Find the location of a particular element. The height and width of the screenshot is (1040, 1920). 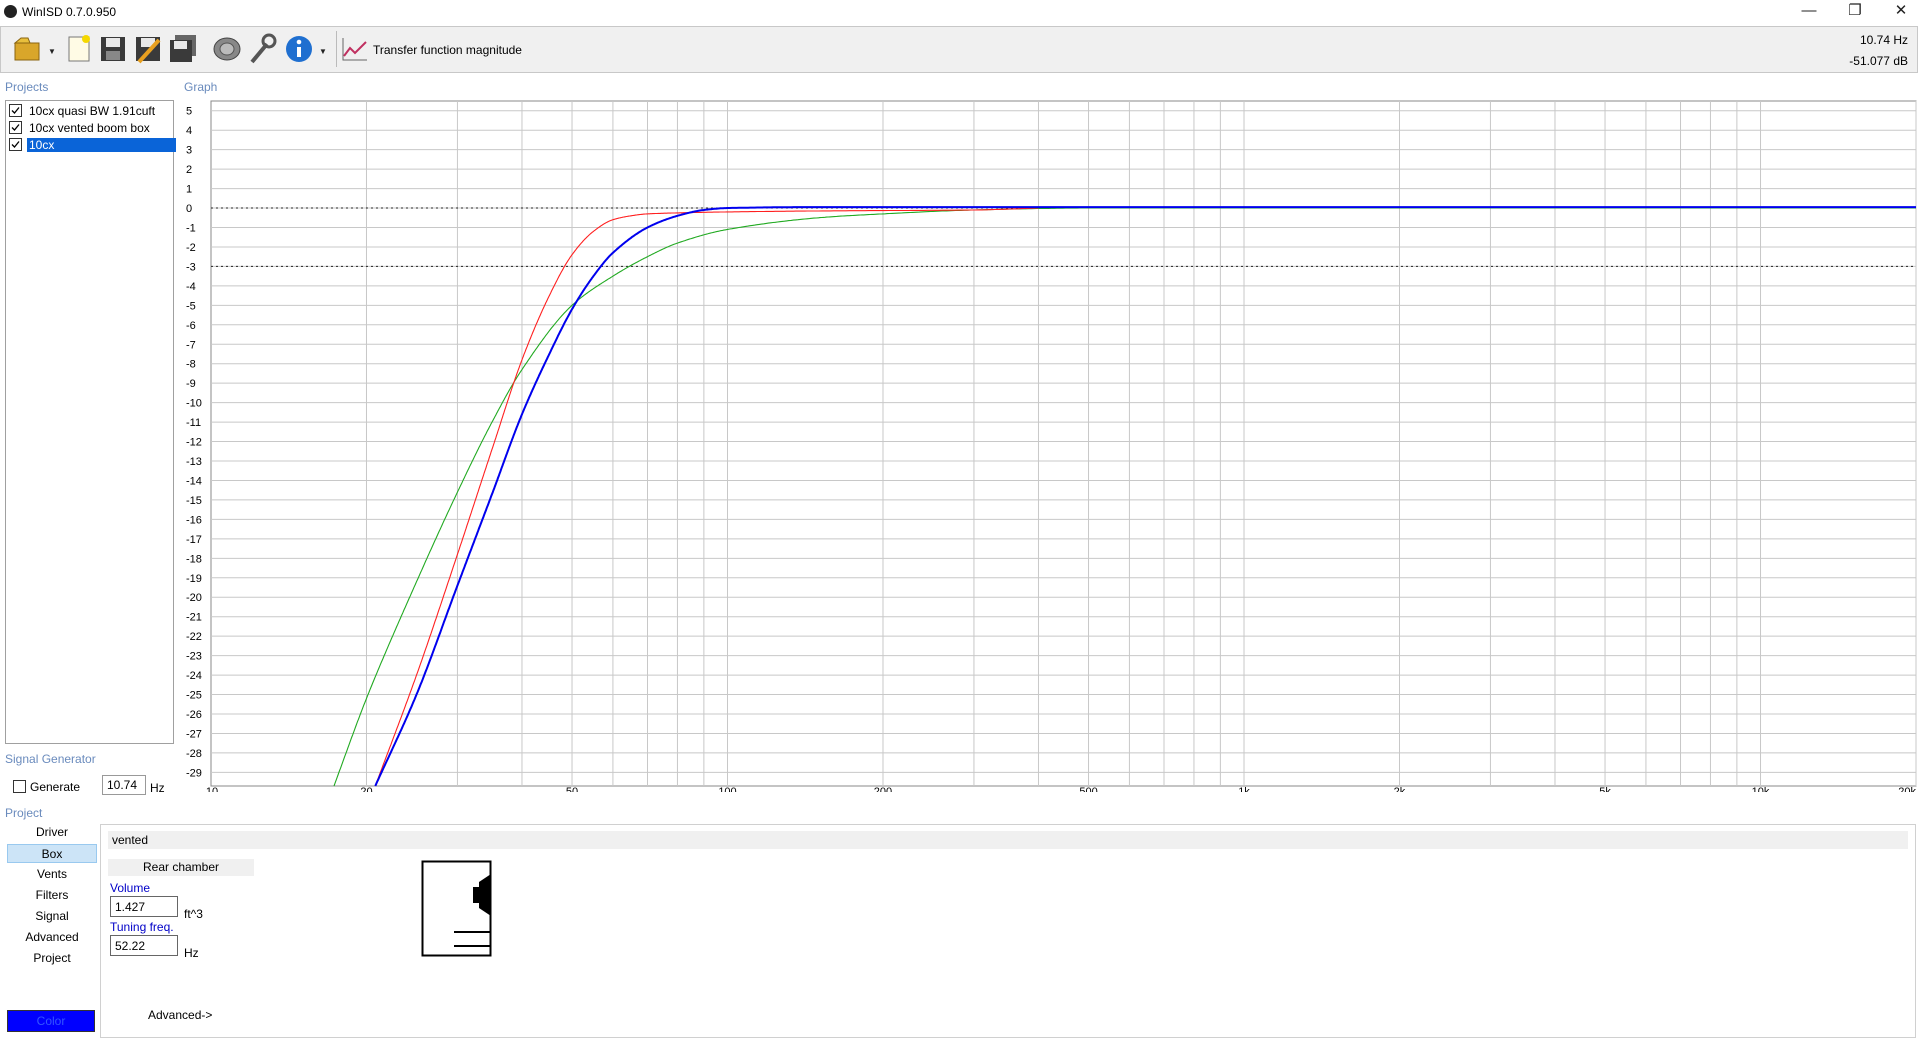

color-button: Color is located at coordinates (51, 1021).